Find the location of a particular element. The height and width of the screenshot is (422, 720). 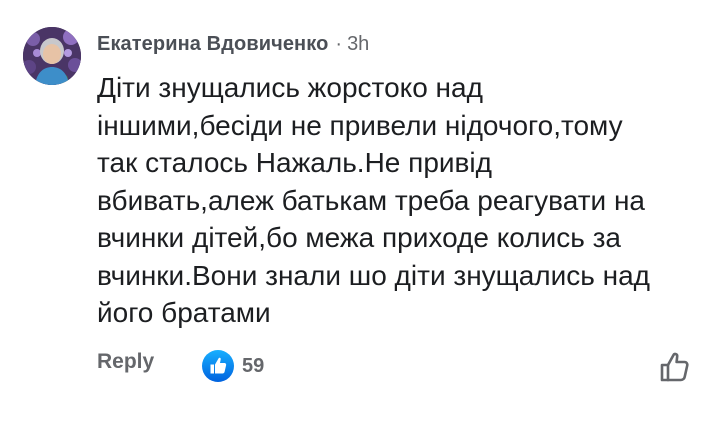

like-button is located at coordinates (675, 367).